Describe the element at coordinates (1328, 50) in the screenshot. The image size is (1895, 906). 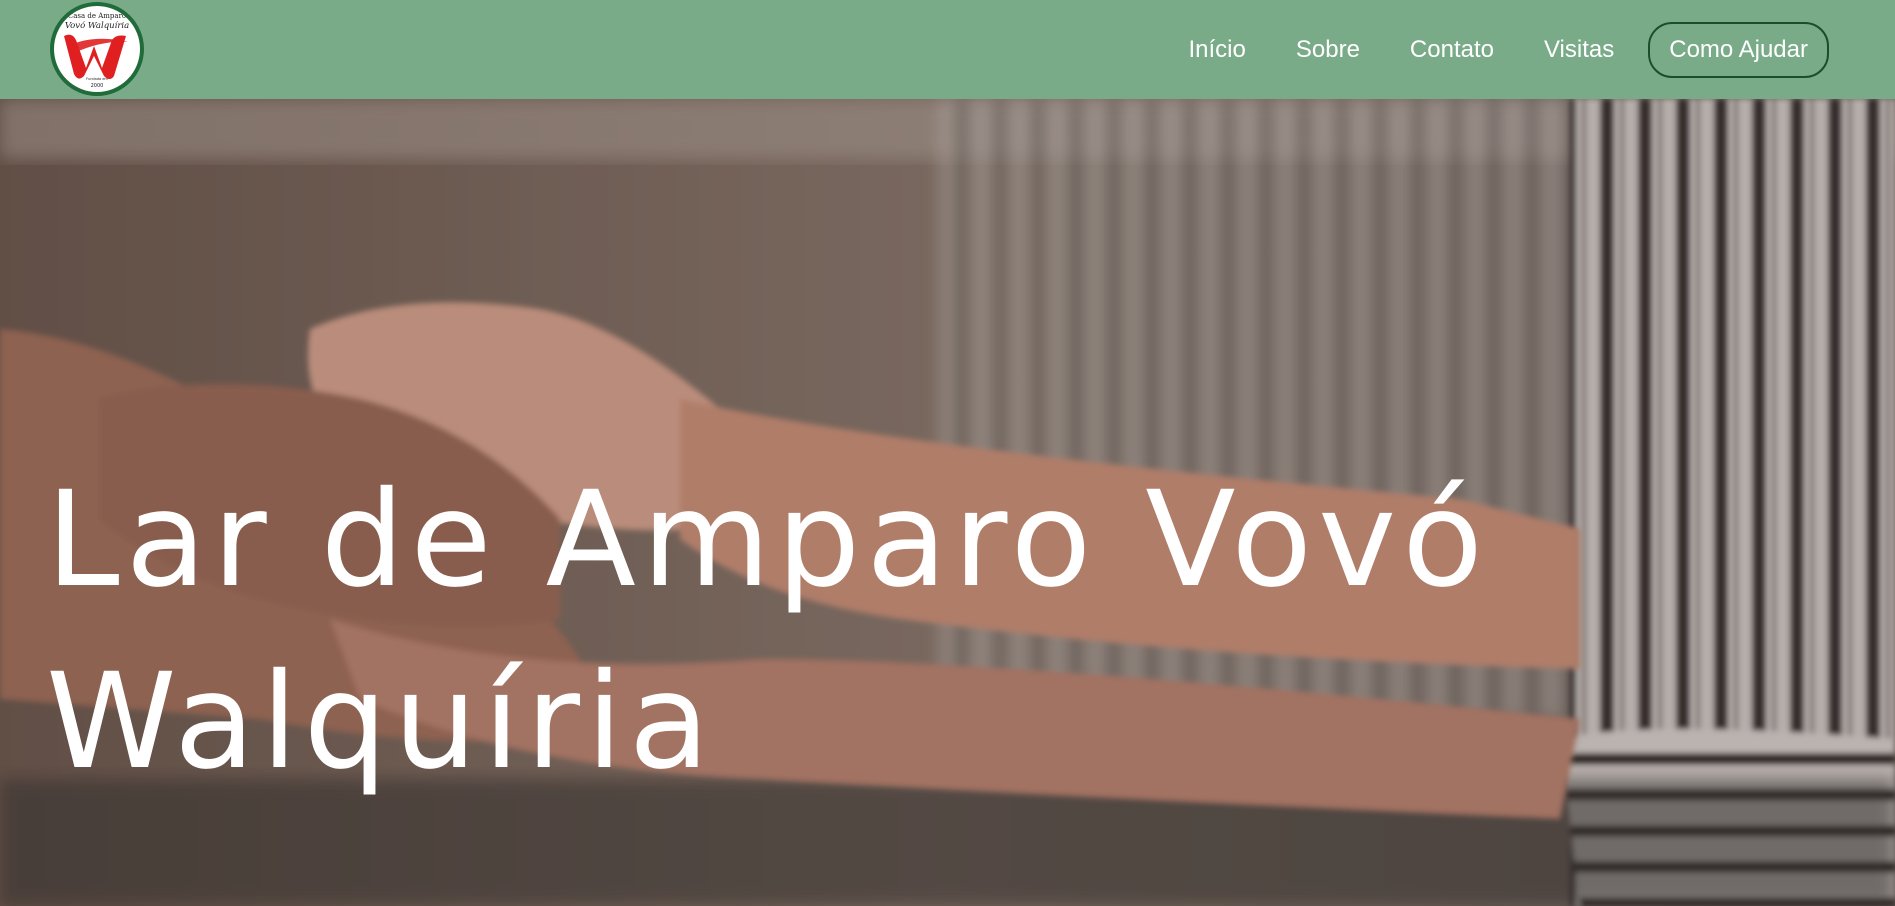
I see `nav-link-sobre: Sobre` at that location.